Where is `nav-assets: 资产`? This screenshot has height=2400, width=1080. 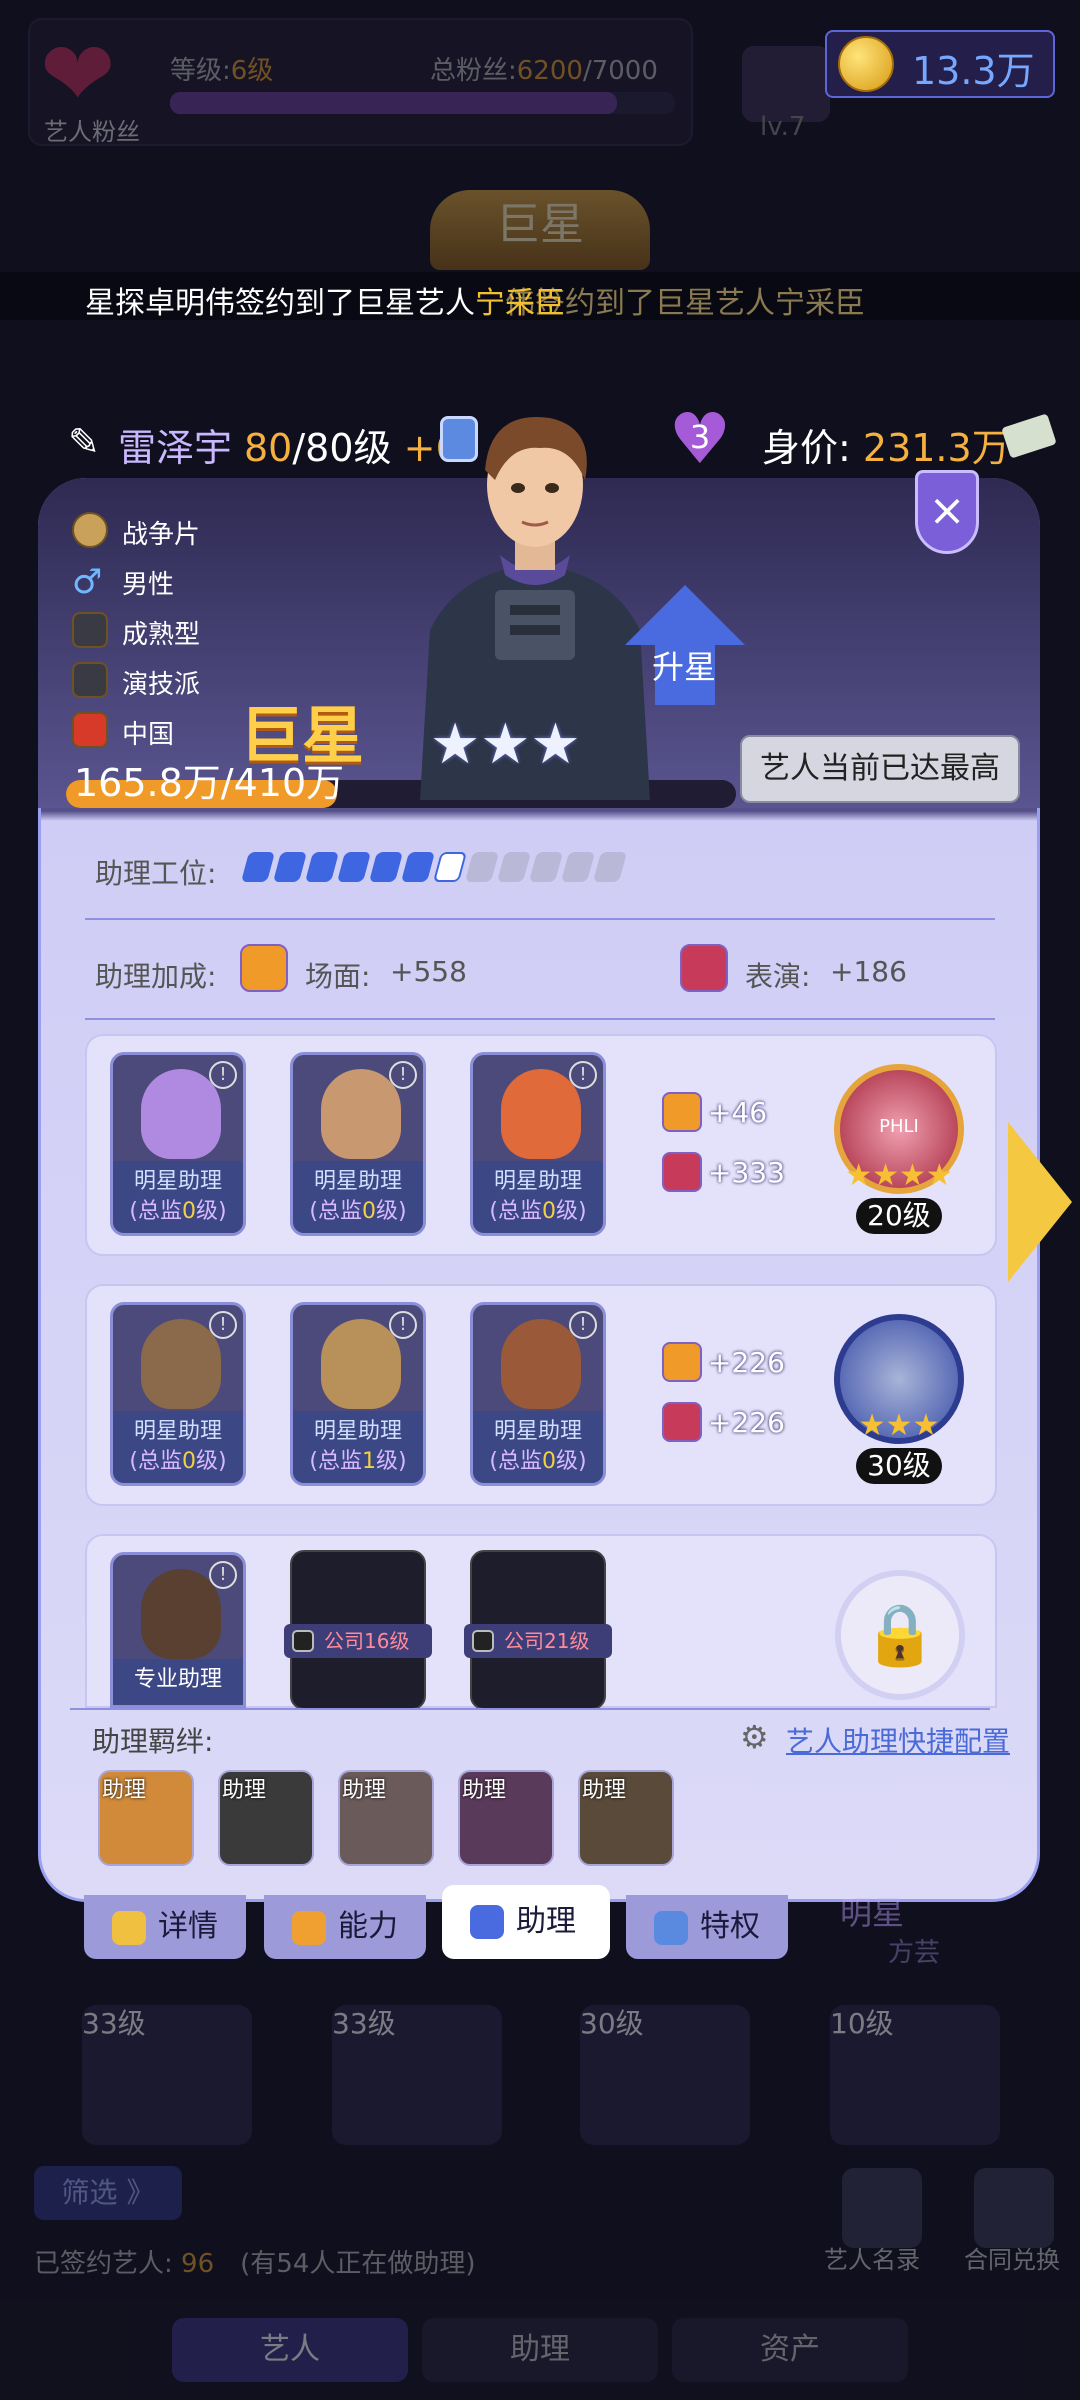 nav-assets: 资产 is located at coordinates (790, 2350).